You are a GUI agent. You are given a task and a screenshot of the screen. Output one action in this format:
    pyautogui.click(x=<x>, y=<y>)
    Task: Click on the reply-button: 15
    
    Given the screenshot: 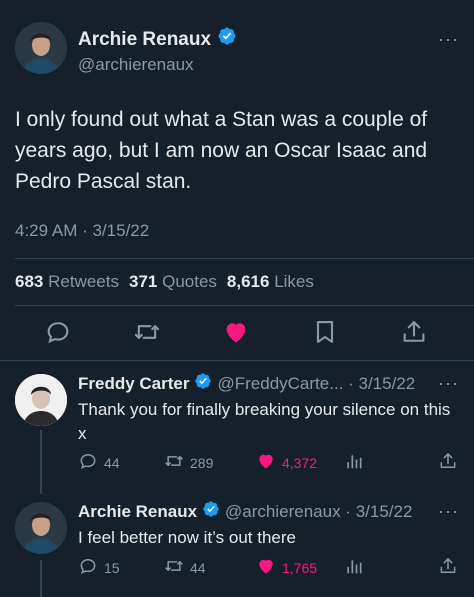 What is the action you would take?
    pyautogui.click(x=99, y=567)
    